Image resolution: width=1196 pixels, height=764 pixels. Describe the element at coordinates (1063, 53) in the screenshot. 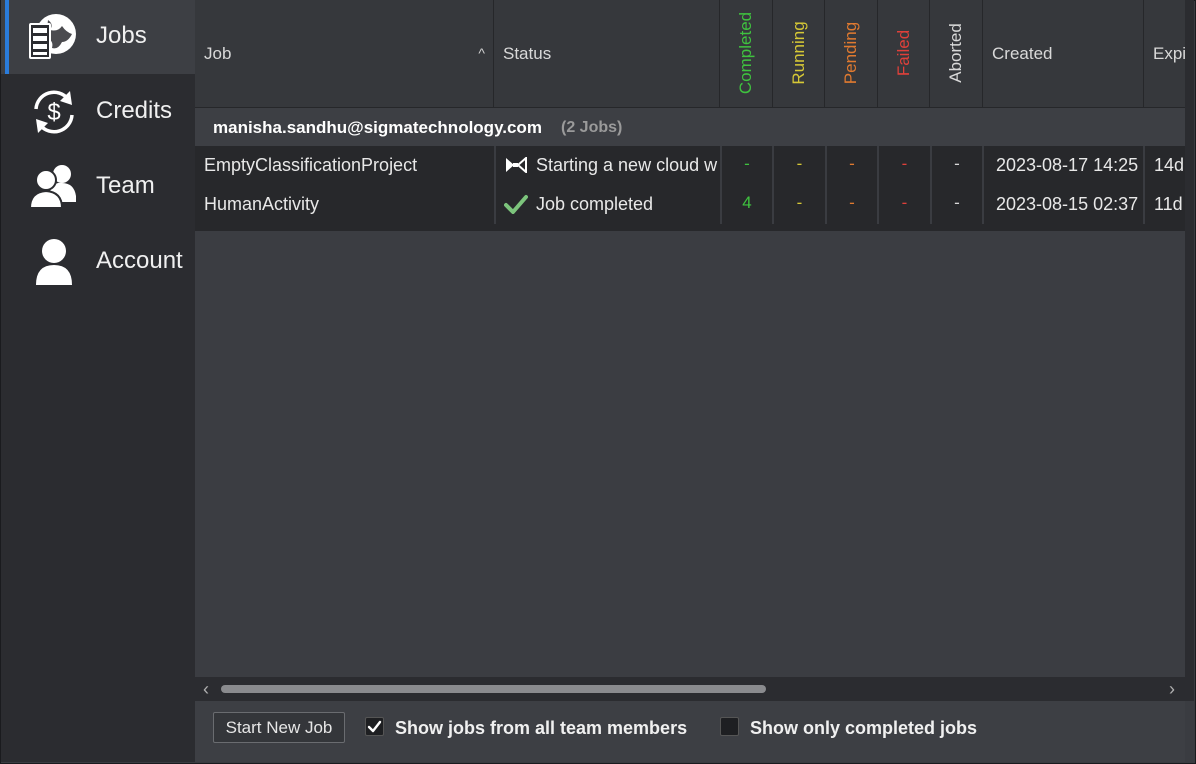

I see `column-header-created: Created` at that location.